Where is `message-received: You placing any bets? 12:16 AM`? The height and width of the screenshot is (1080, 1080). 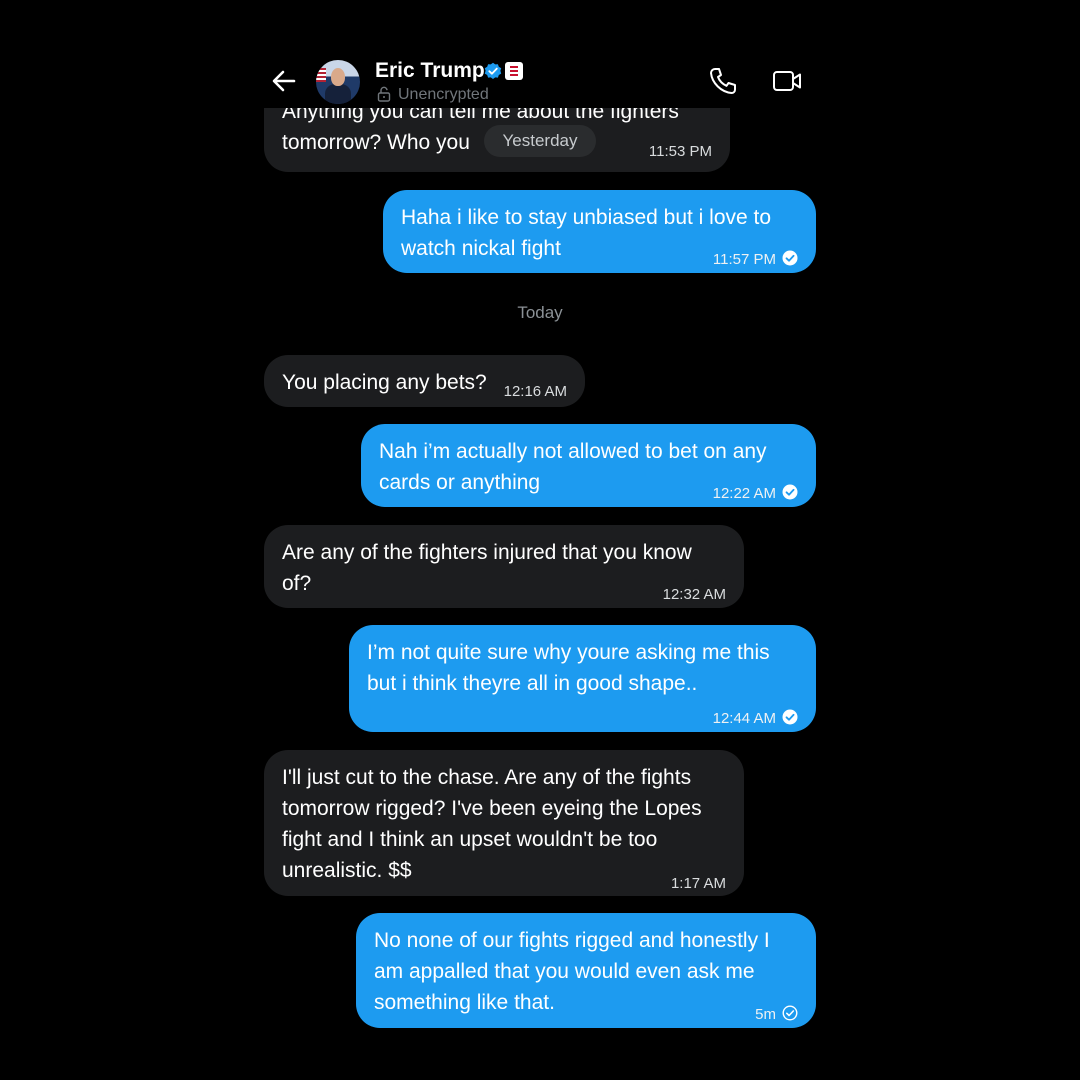 message-received: You placing any bets? 12:16 AM is located at coordinates (424, 381).